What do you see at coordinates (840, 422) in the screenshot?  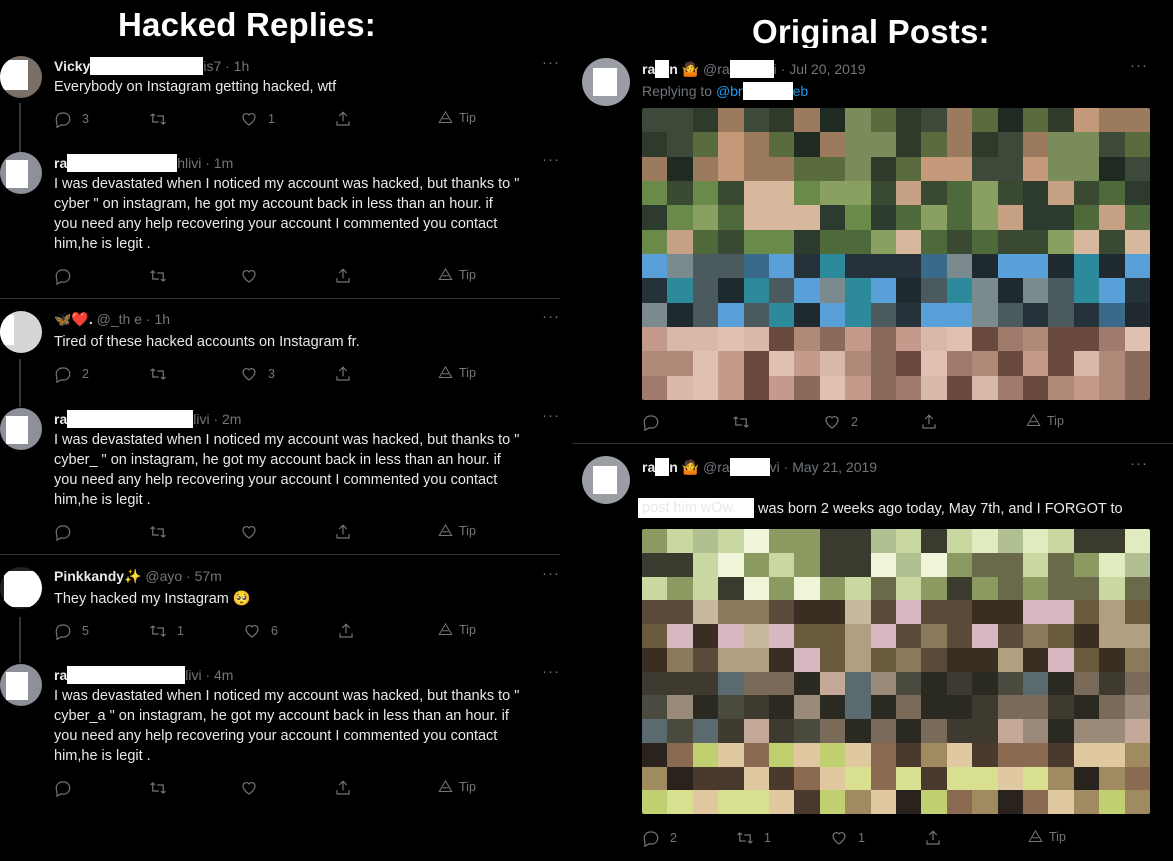 I see `like-button: 2` at bounding box center [840, 422].